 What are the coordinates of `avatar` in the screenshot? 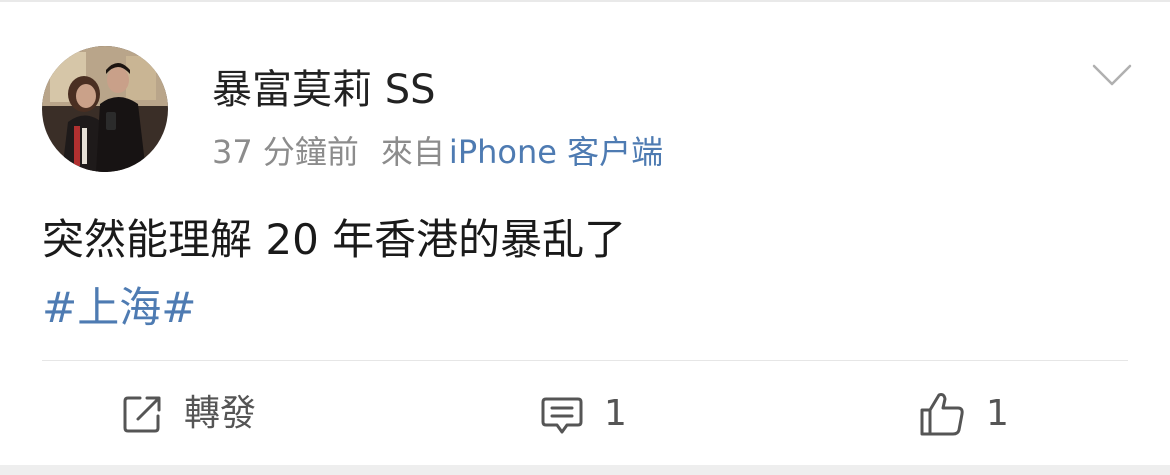 It's located at (105, 109).